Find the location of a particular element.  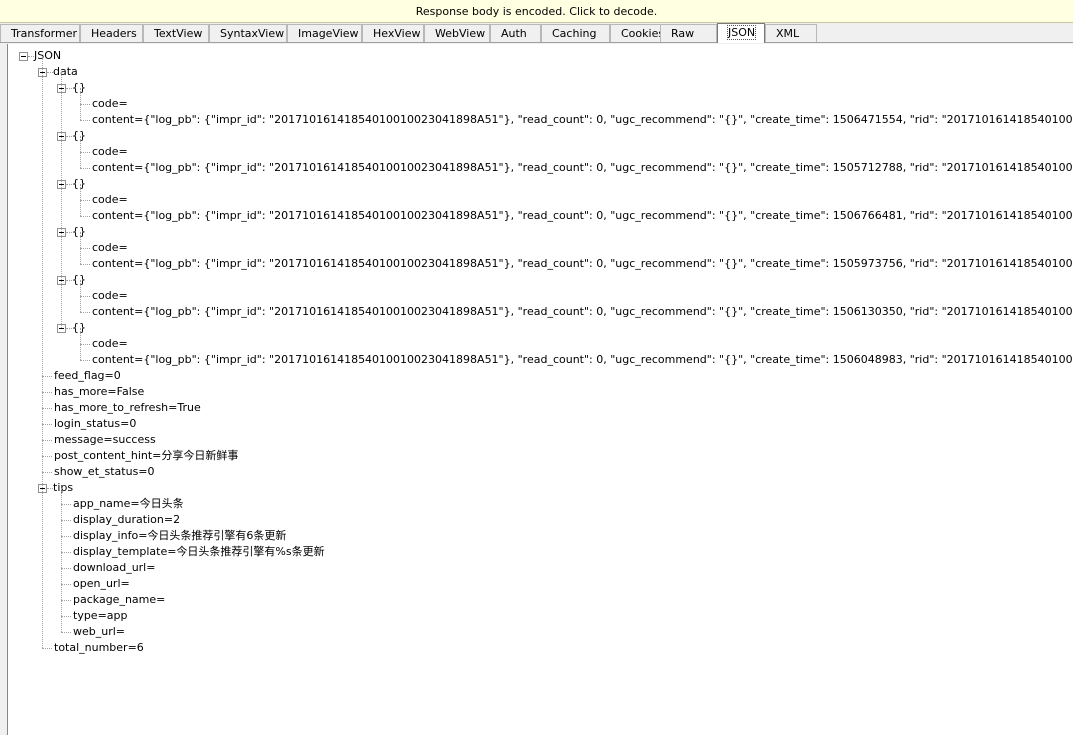

tree-node-field: post_content_hint=分享今日新鲜事 is located at coordinates (145, 456).